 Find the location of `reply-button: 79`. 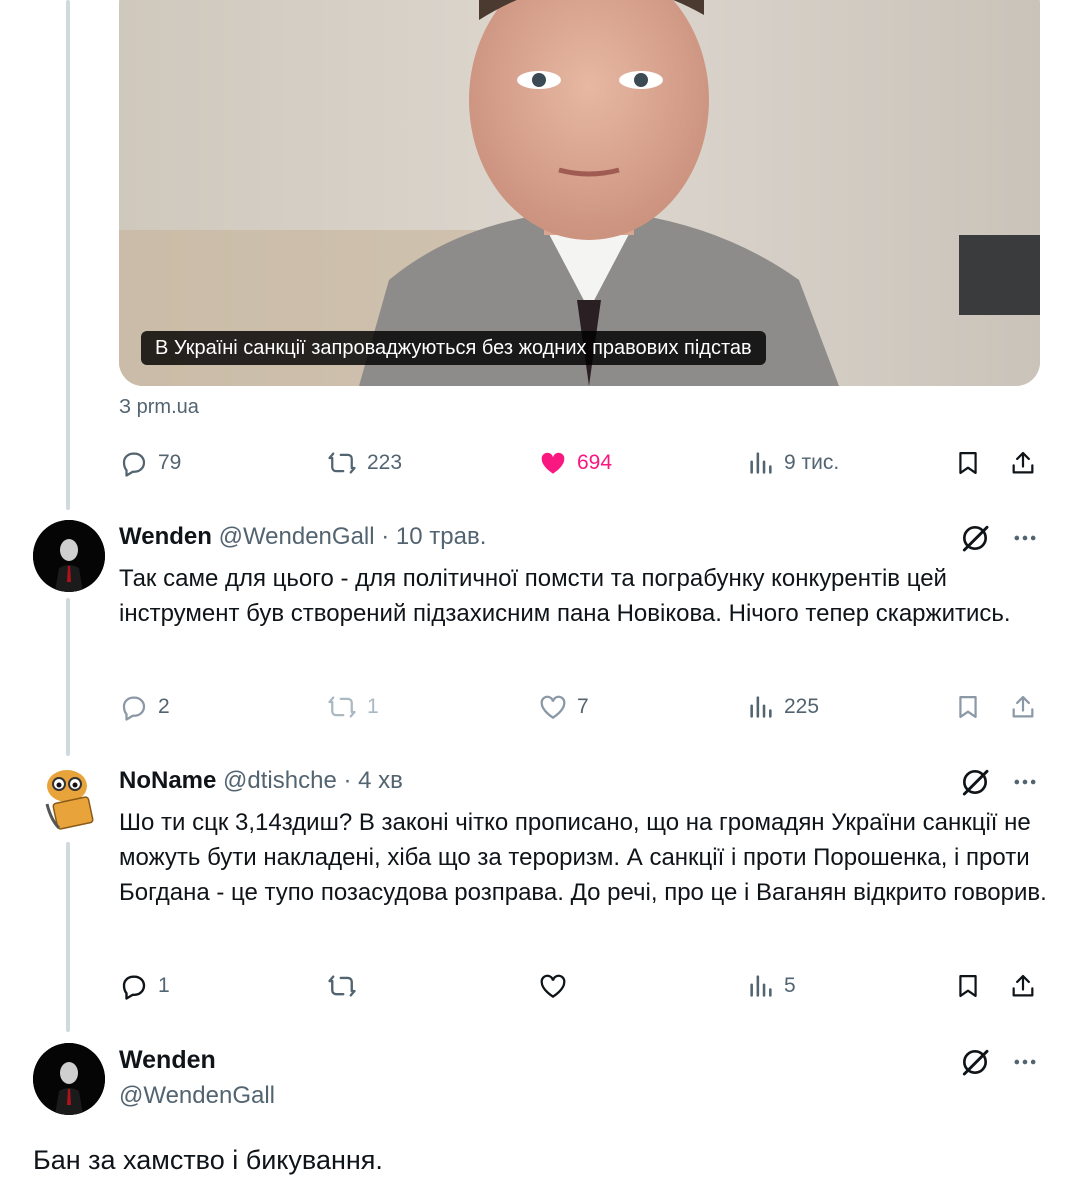

reply-button: 79 is located at coordinates (150, 463).